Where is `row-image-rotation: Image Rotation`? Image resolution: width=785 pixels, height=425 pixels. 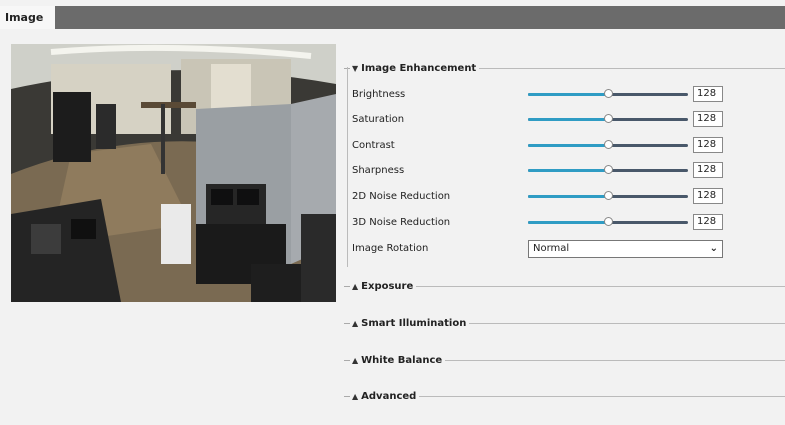
row-image-rotation: Image Rotation is located at coordinates (390, 248).